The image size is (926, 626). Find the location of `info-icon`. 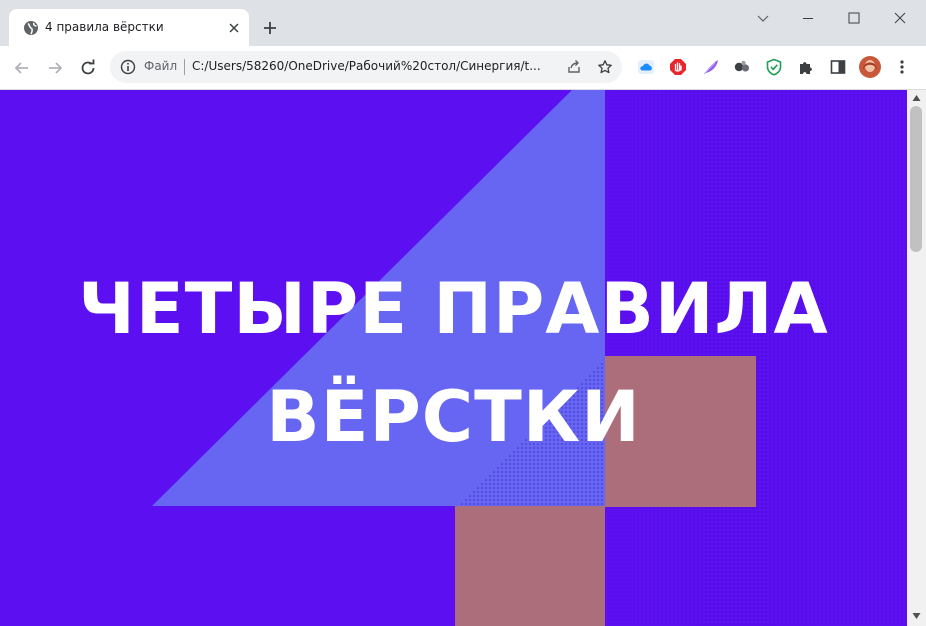

info-icon is located at coordinates (128, 67).